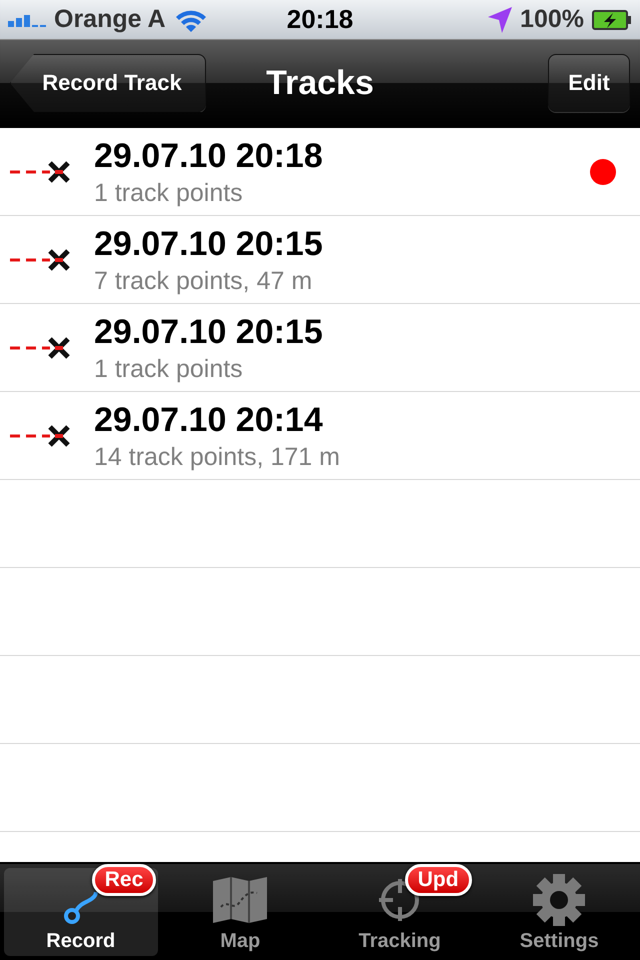 The image size is (640, 960). I want to click on battery-percent: 100%, so click(552, 19).